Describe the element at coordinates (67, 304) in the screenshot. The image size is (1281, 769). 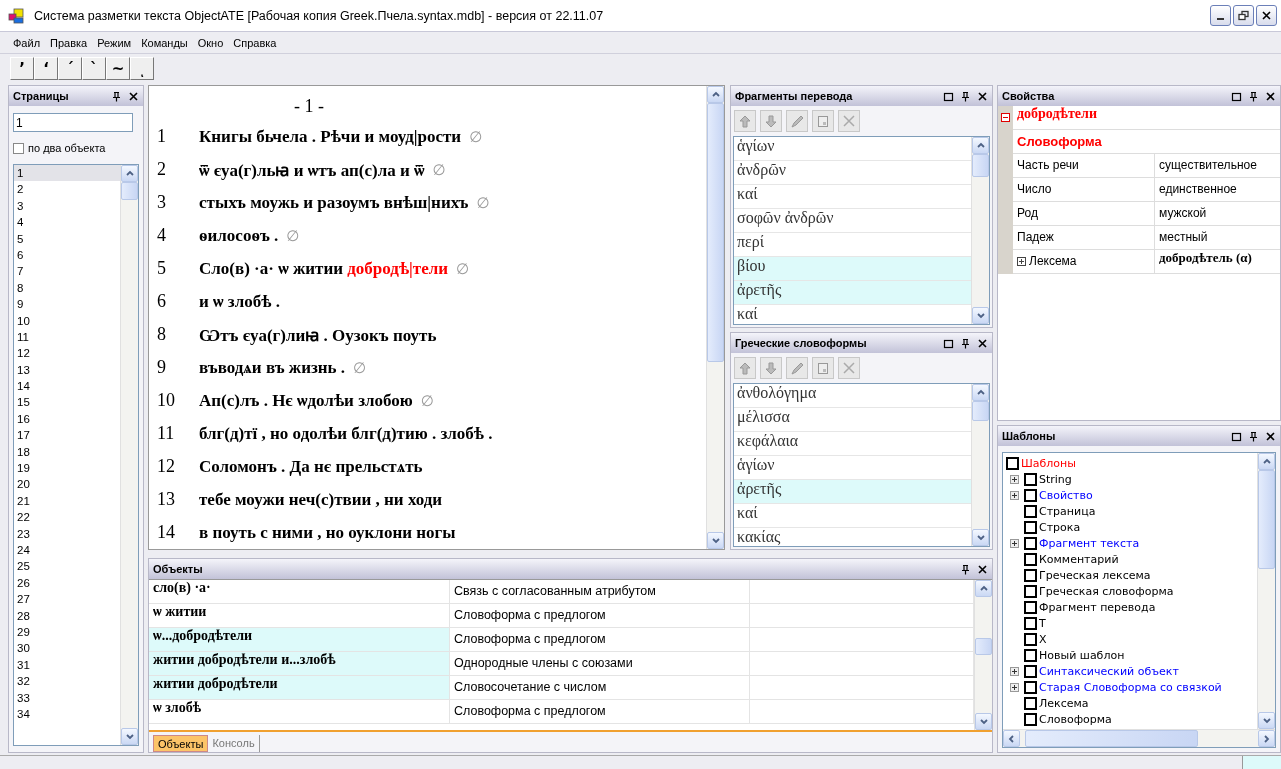
I see `list-item: 9` at that location.